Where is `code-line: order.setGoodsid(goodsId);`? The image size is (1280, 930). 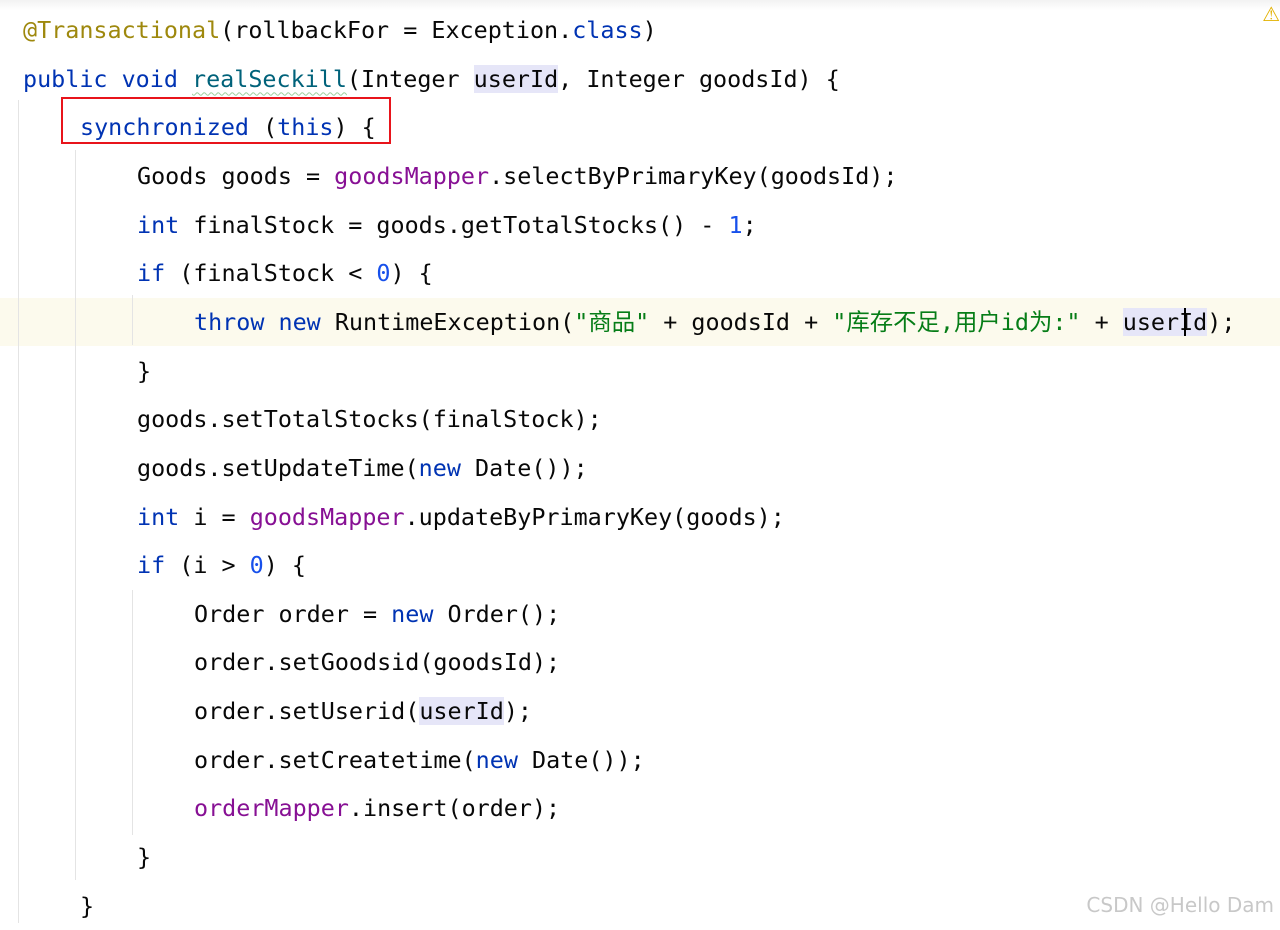
code-line: order.setGoodsid(goodsId); is located at coordinates (640, 662).